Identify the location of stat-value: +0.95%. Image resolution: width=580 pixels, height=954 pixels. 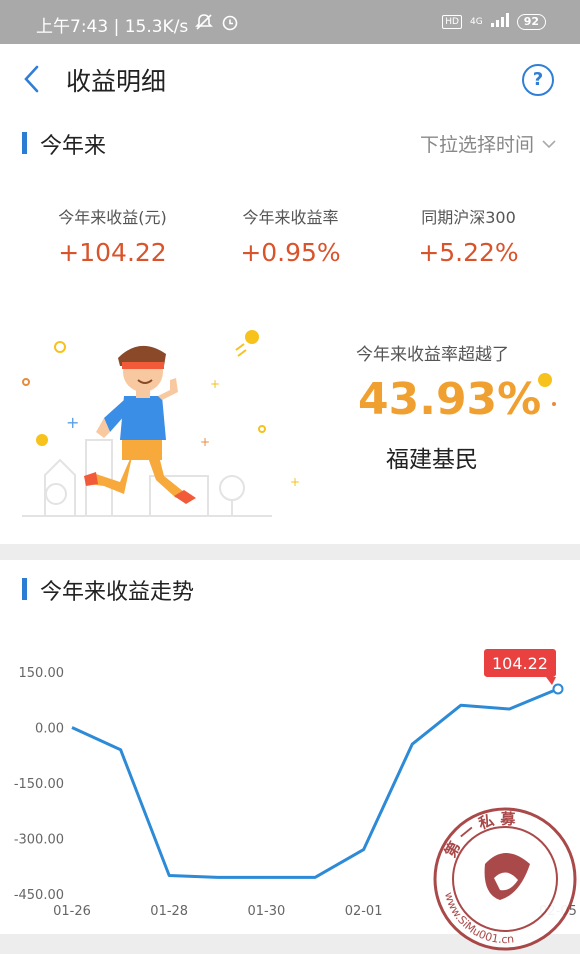
(290, 252).